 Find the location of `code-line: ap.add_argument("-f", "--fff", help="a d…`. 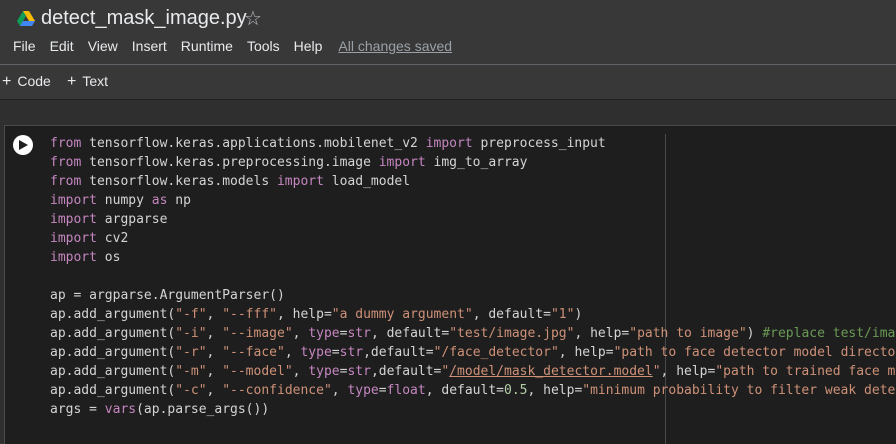

code-line: ap.add_argument("-f", "--fff", help="a d… is located at coordinates (473, 314).